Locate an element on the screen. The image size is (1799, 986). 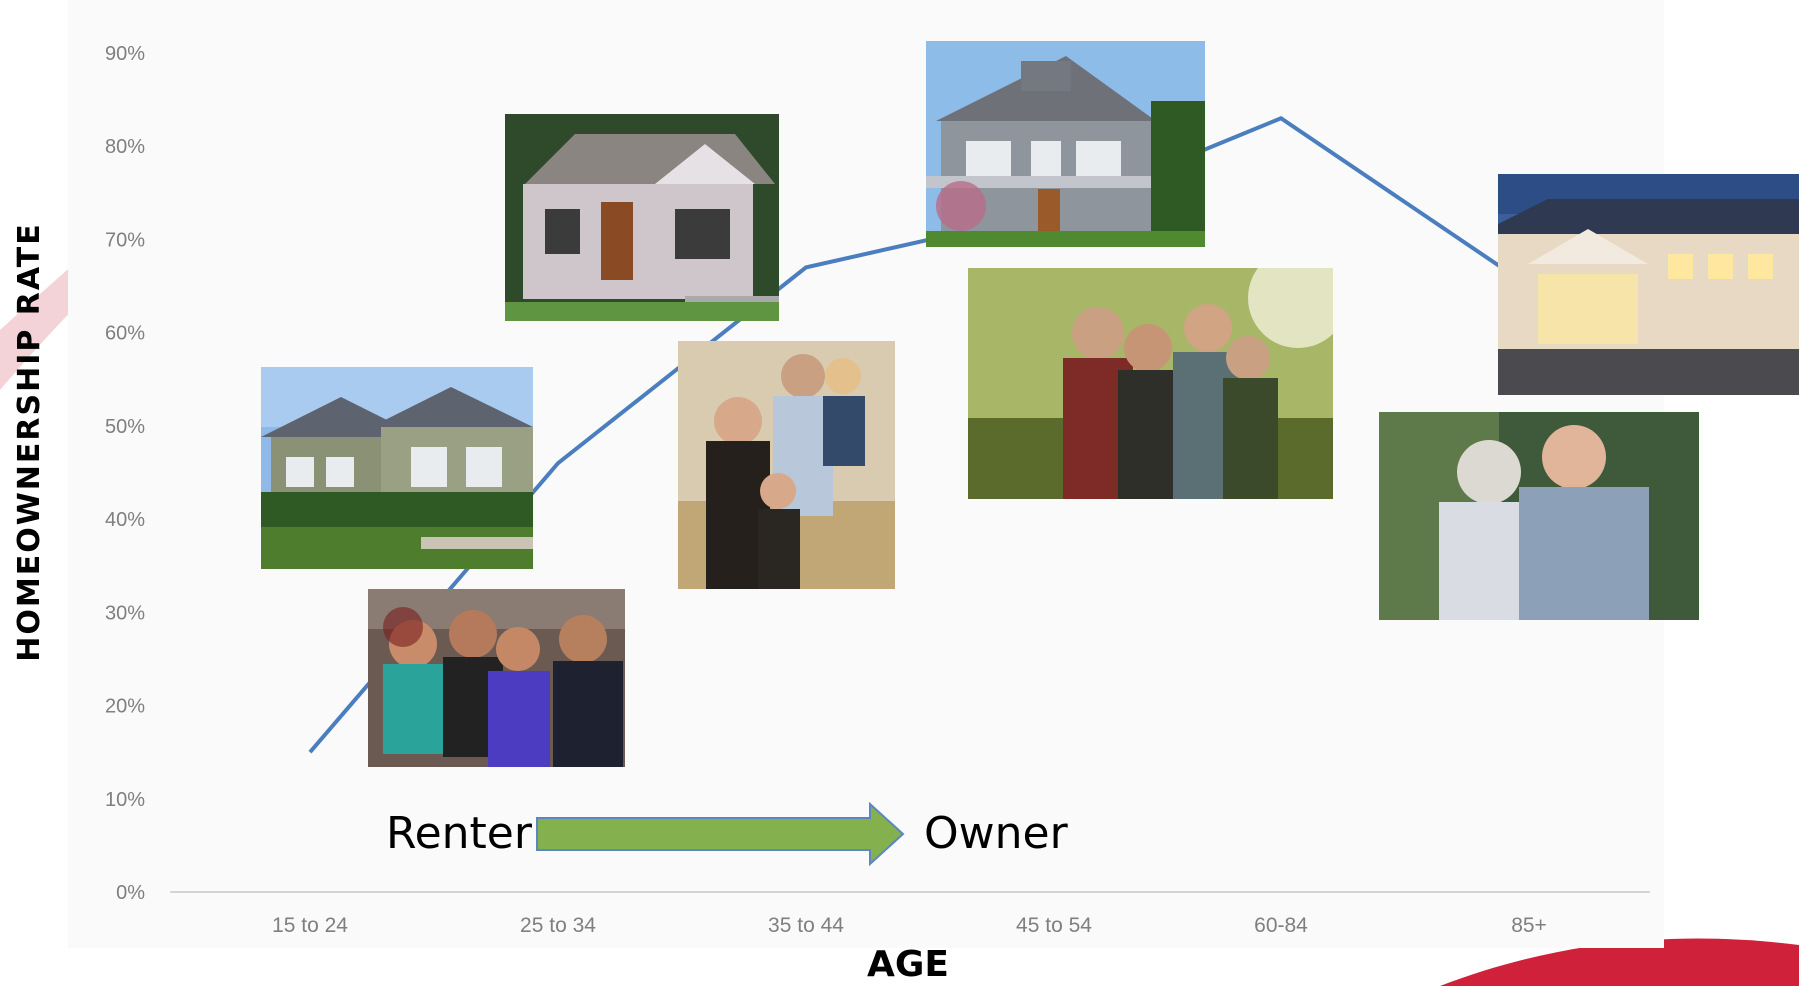
x-axis-title: AGE is located at coordinates (907, 964).